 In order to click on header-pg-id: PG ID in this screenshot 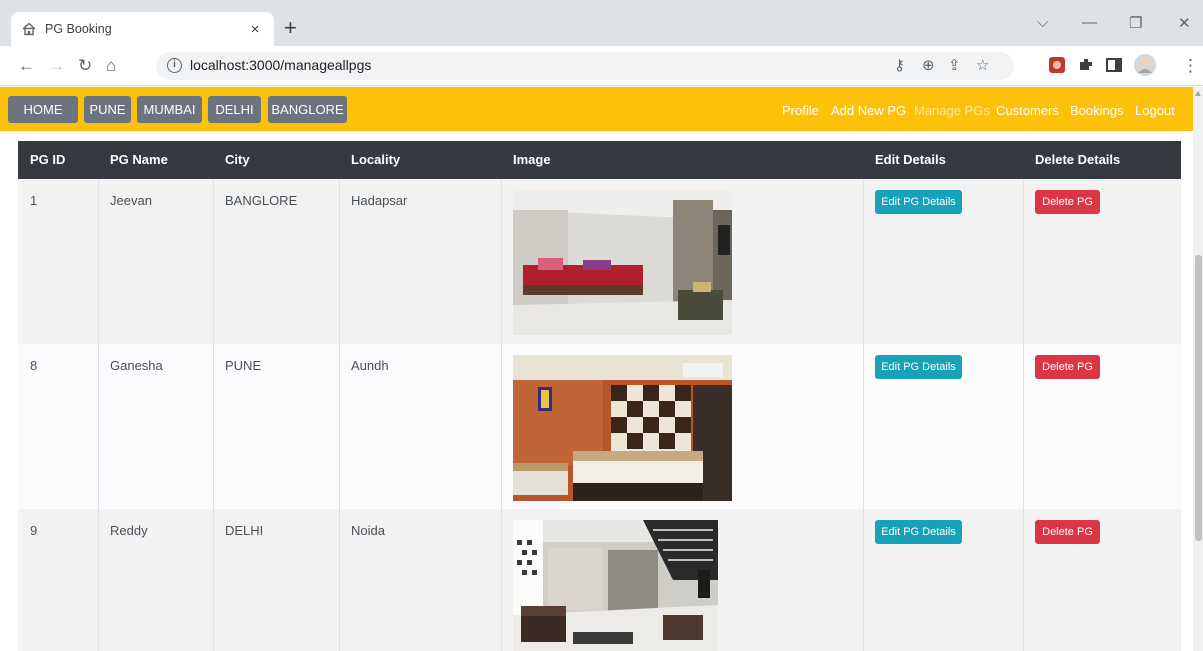, I will do `click(48, 159)`.